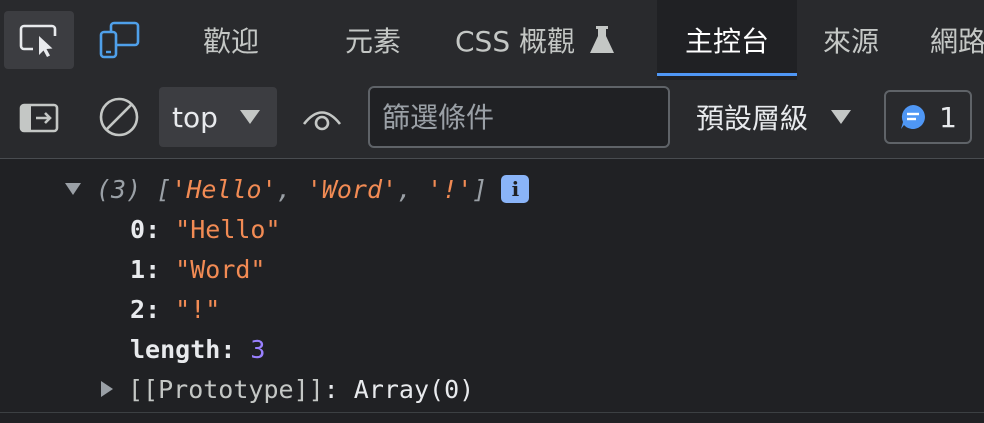  What do you see at coordinates (515, 189) in the screenshot?
I see `info-icon: i` at bounding box center [515, 189].